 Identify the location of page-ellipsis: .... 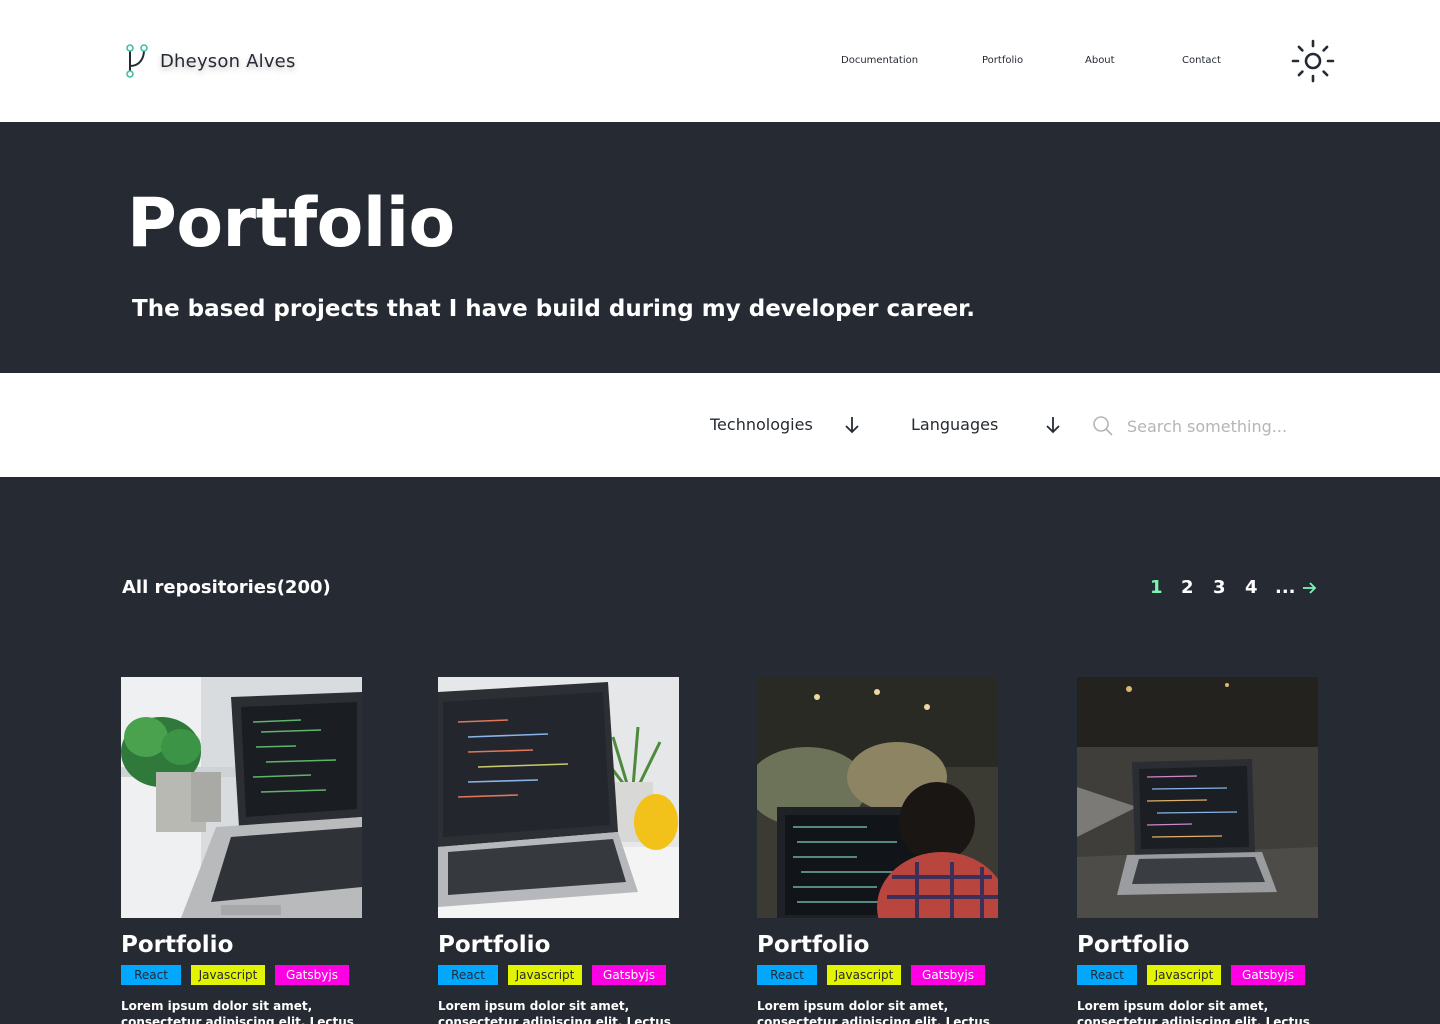
(1285, 587).